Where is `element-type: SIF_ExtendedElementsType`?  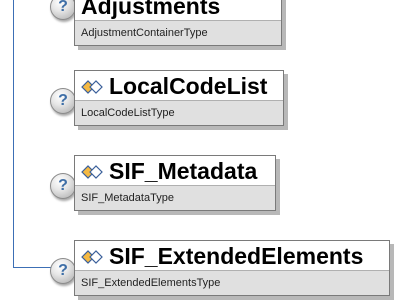
element-type: SIF_ExtendedElementsType is located at coordinates (232, 282).